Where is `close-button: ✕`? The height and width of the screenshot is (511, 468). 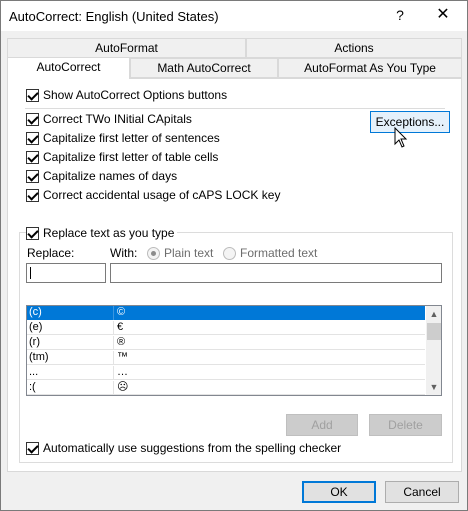
close-button: ✕ is located at coordinates (443, 16).